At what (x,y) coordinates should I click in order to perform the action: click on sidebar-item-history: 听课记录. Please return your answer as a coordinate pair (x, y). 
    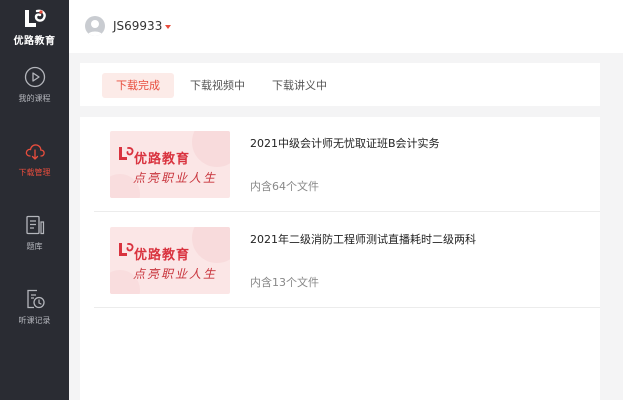
    Looking at the image, I should click on (34, 307).